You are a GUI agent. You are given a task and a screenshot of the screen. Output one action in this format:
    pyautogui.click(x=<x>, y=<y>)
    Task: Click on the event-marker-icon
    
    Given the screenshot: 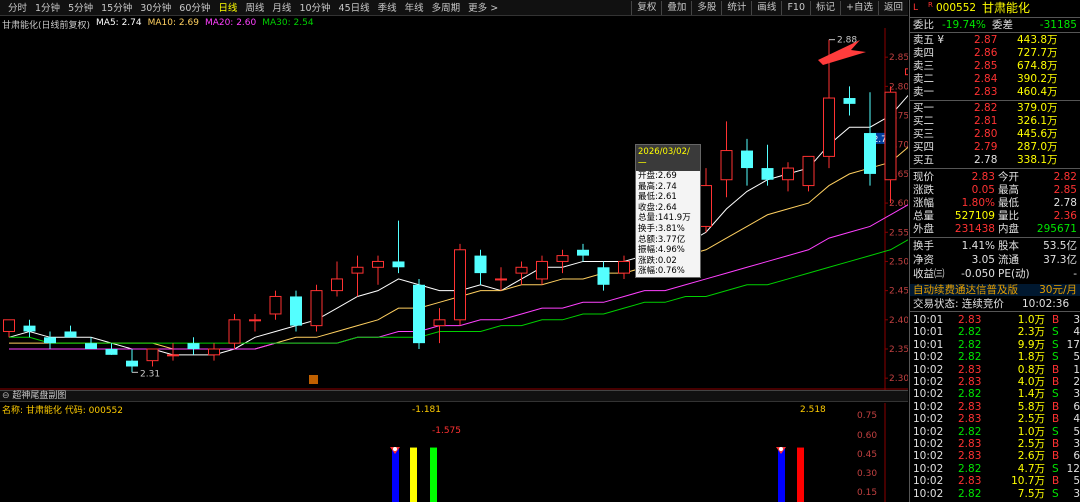 What is the action you would take?
    pyautogui.click(x=313, y=379)
    